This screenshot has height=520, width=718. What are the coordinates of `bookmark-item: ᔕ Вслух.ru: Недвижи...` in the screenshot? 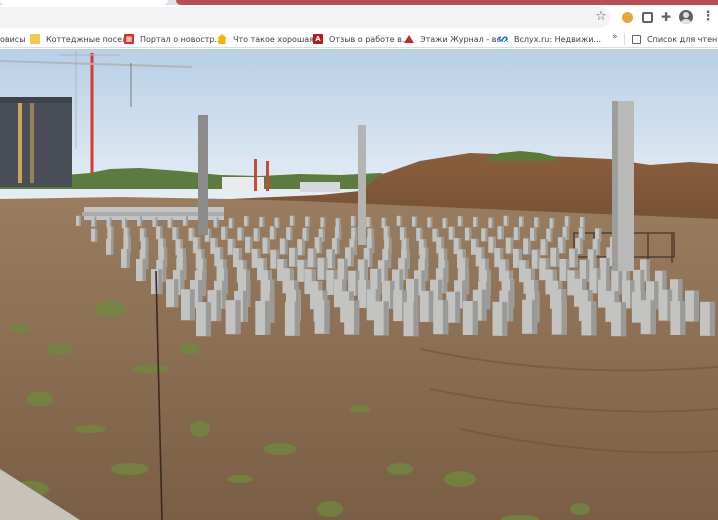 It's located at (549, 39).